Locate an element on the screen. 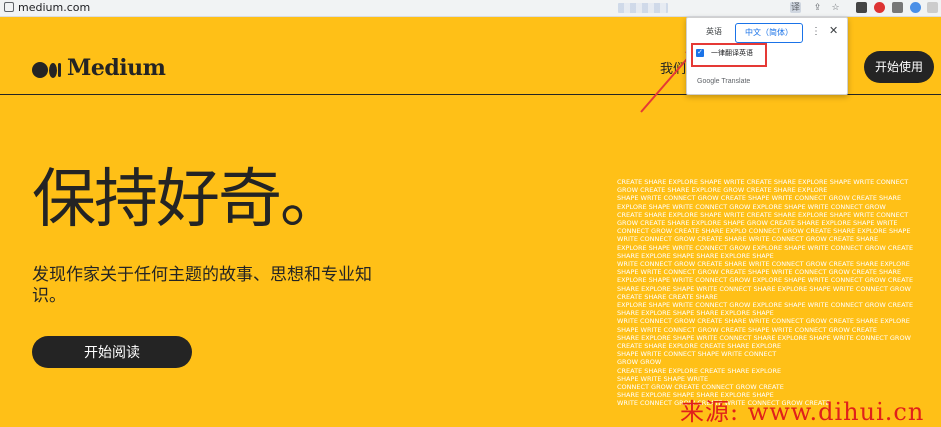 The width and height of the screenshot is (941, 427). tab-target-language: 中文（简体） is located at coordinates (769, 33).